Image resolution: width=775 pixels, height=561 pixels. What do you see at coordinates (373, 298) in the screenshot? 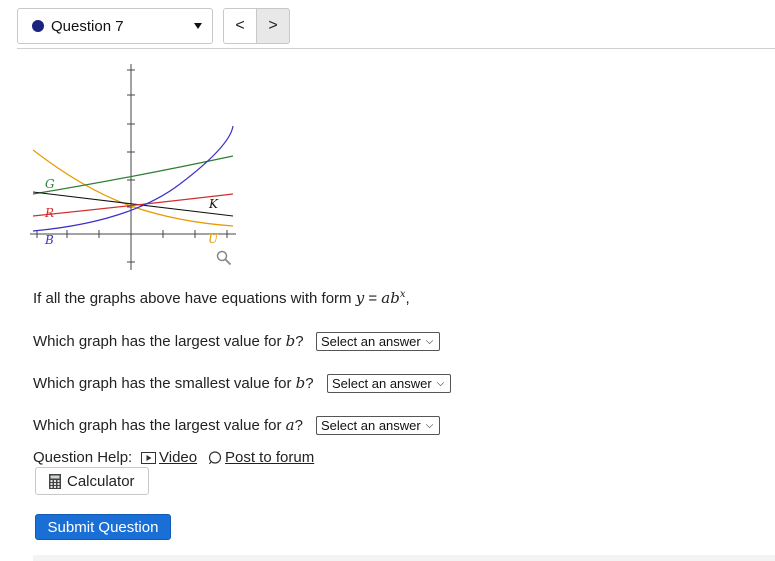
I see `formula-equals: =` at bounding box center [373, 298].